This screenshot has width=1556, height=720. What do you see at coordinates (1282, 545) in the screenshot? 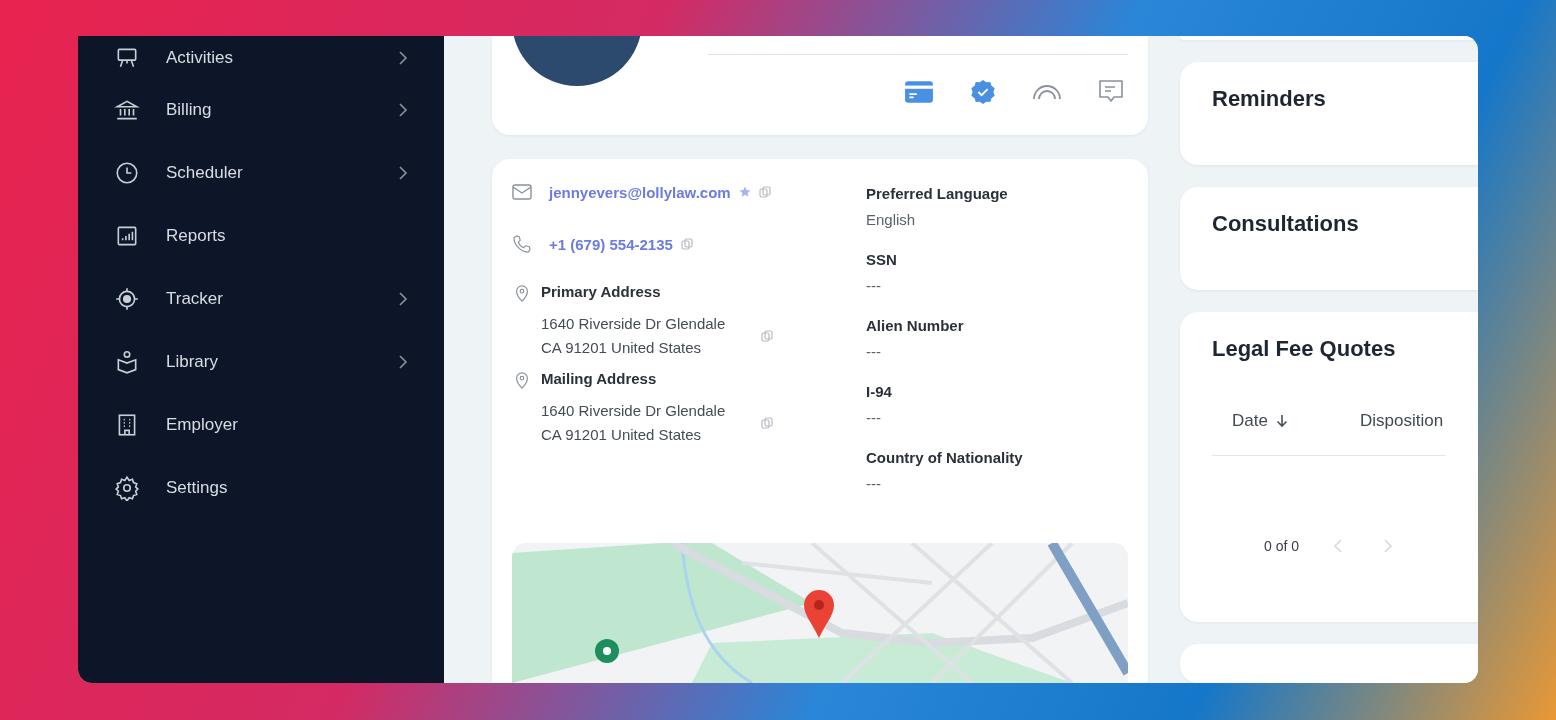
I see `page-range: 0 of 0` at bounding box center [1282, 545].